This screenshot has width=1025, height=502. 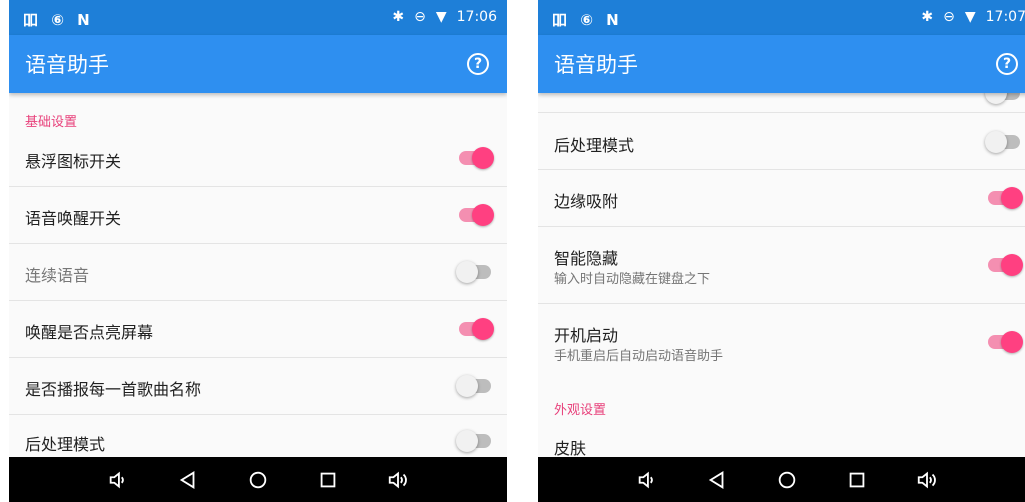 What do you see at coordinates (476, 17) in the screenshot?
I see `status-time: 17:06` at bounding box center [476, 17].